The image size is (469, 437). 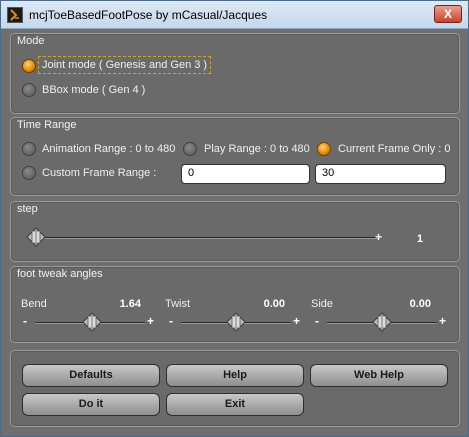 What do you see at coordinates (92, 322) in the screenshot?
I see `bend-slider-thumb` at bounding box center [92, 322].